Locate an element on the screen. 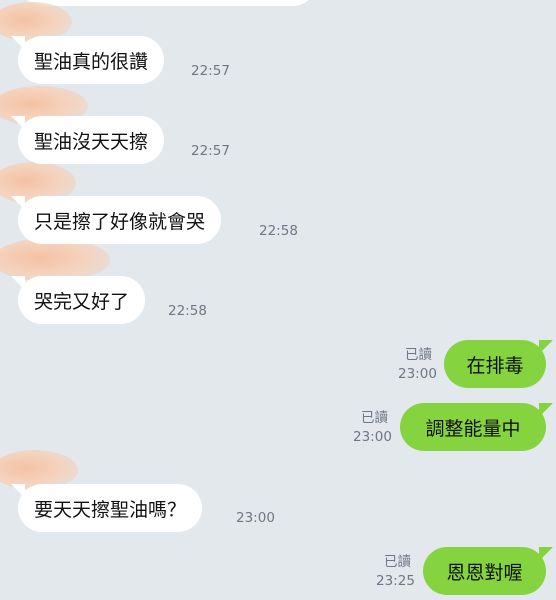  message-text: 聖油沒天天擦 is located at coordinates (91, 141).